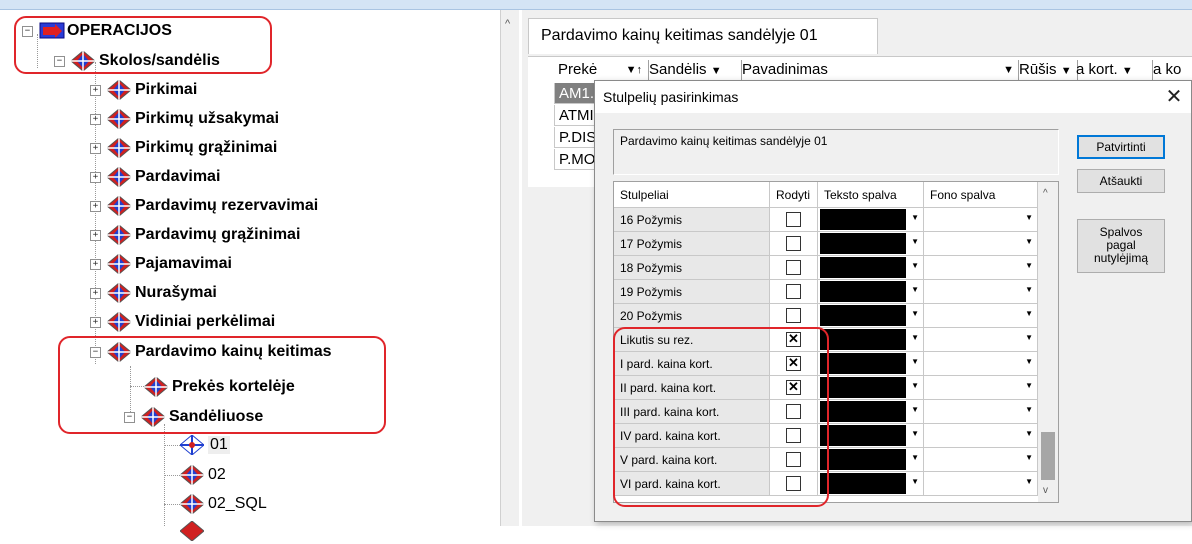 The height and width of the screenshot is (544, 1192). I want to click on confirm-button: Patvirtinti, so click(1121, 147).